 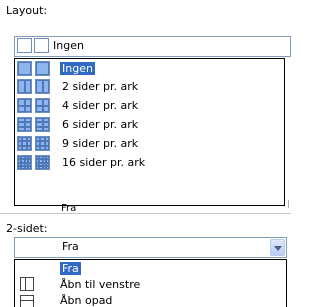 I want to click on layout-option-label: Ingen, so click(x=77, y=68).